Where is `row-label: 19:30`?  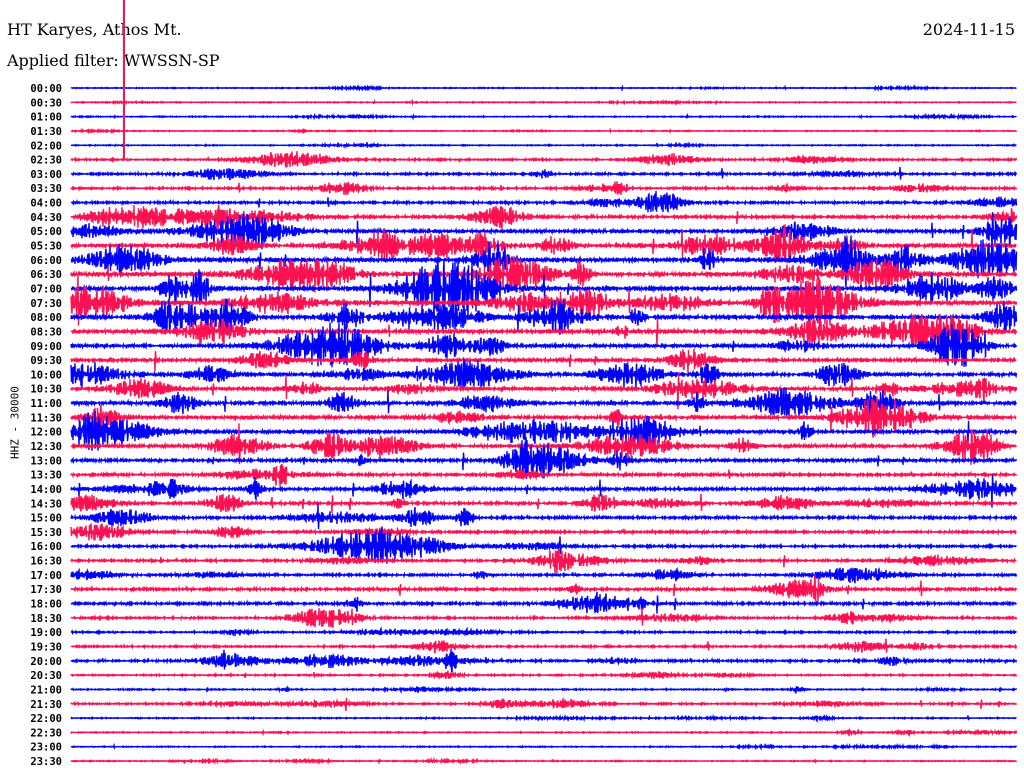 row-label: 19:30 is located at coordinates (46, 647).